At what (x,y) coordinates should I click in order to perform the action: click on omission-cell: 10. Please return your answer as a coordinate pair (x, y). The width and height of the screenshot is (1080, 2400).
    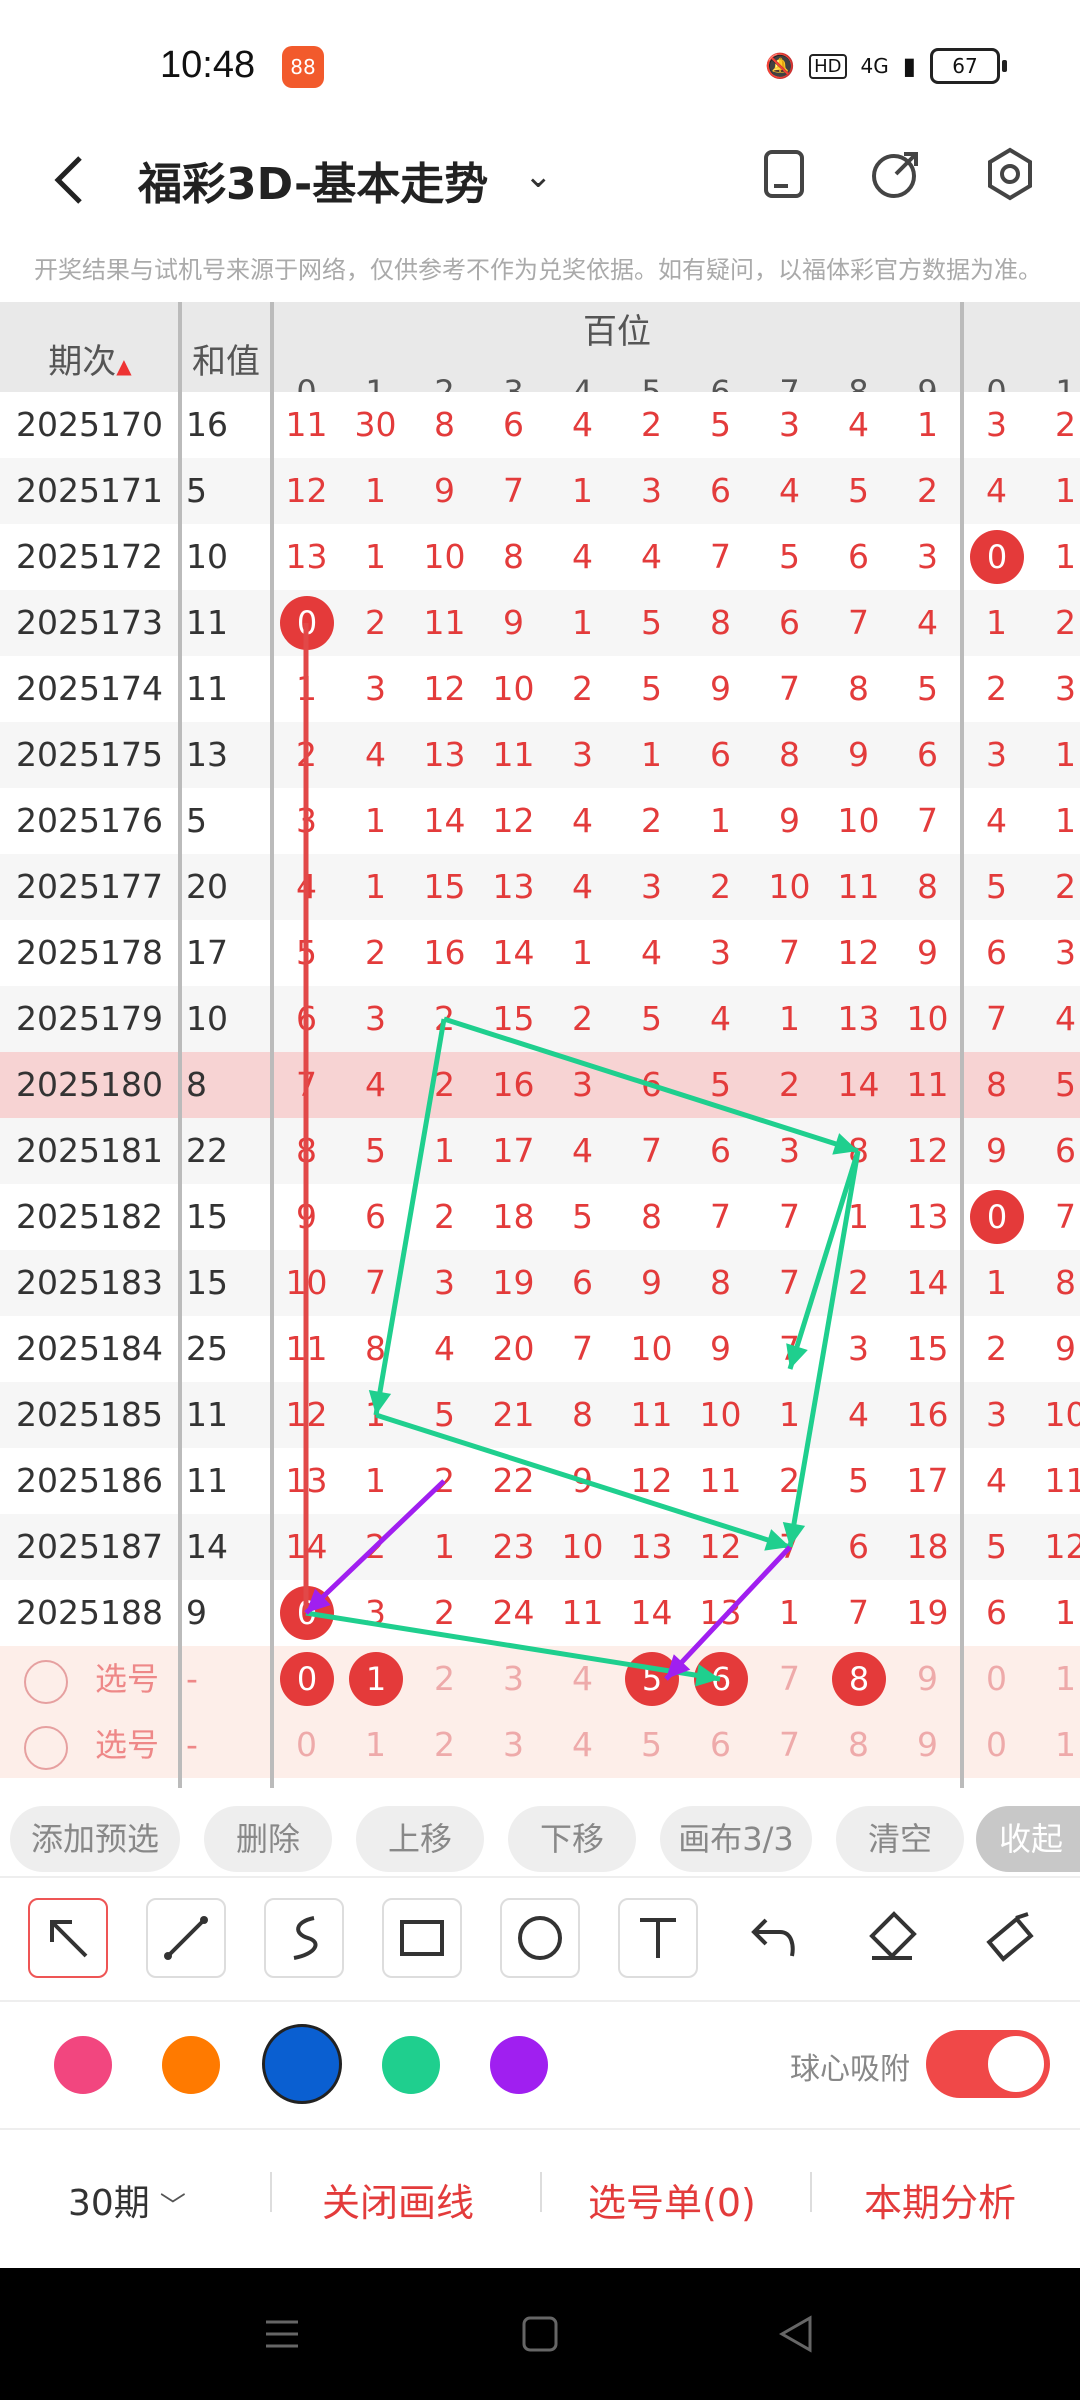
    Looking at the image, I should click on (858, 820).